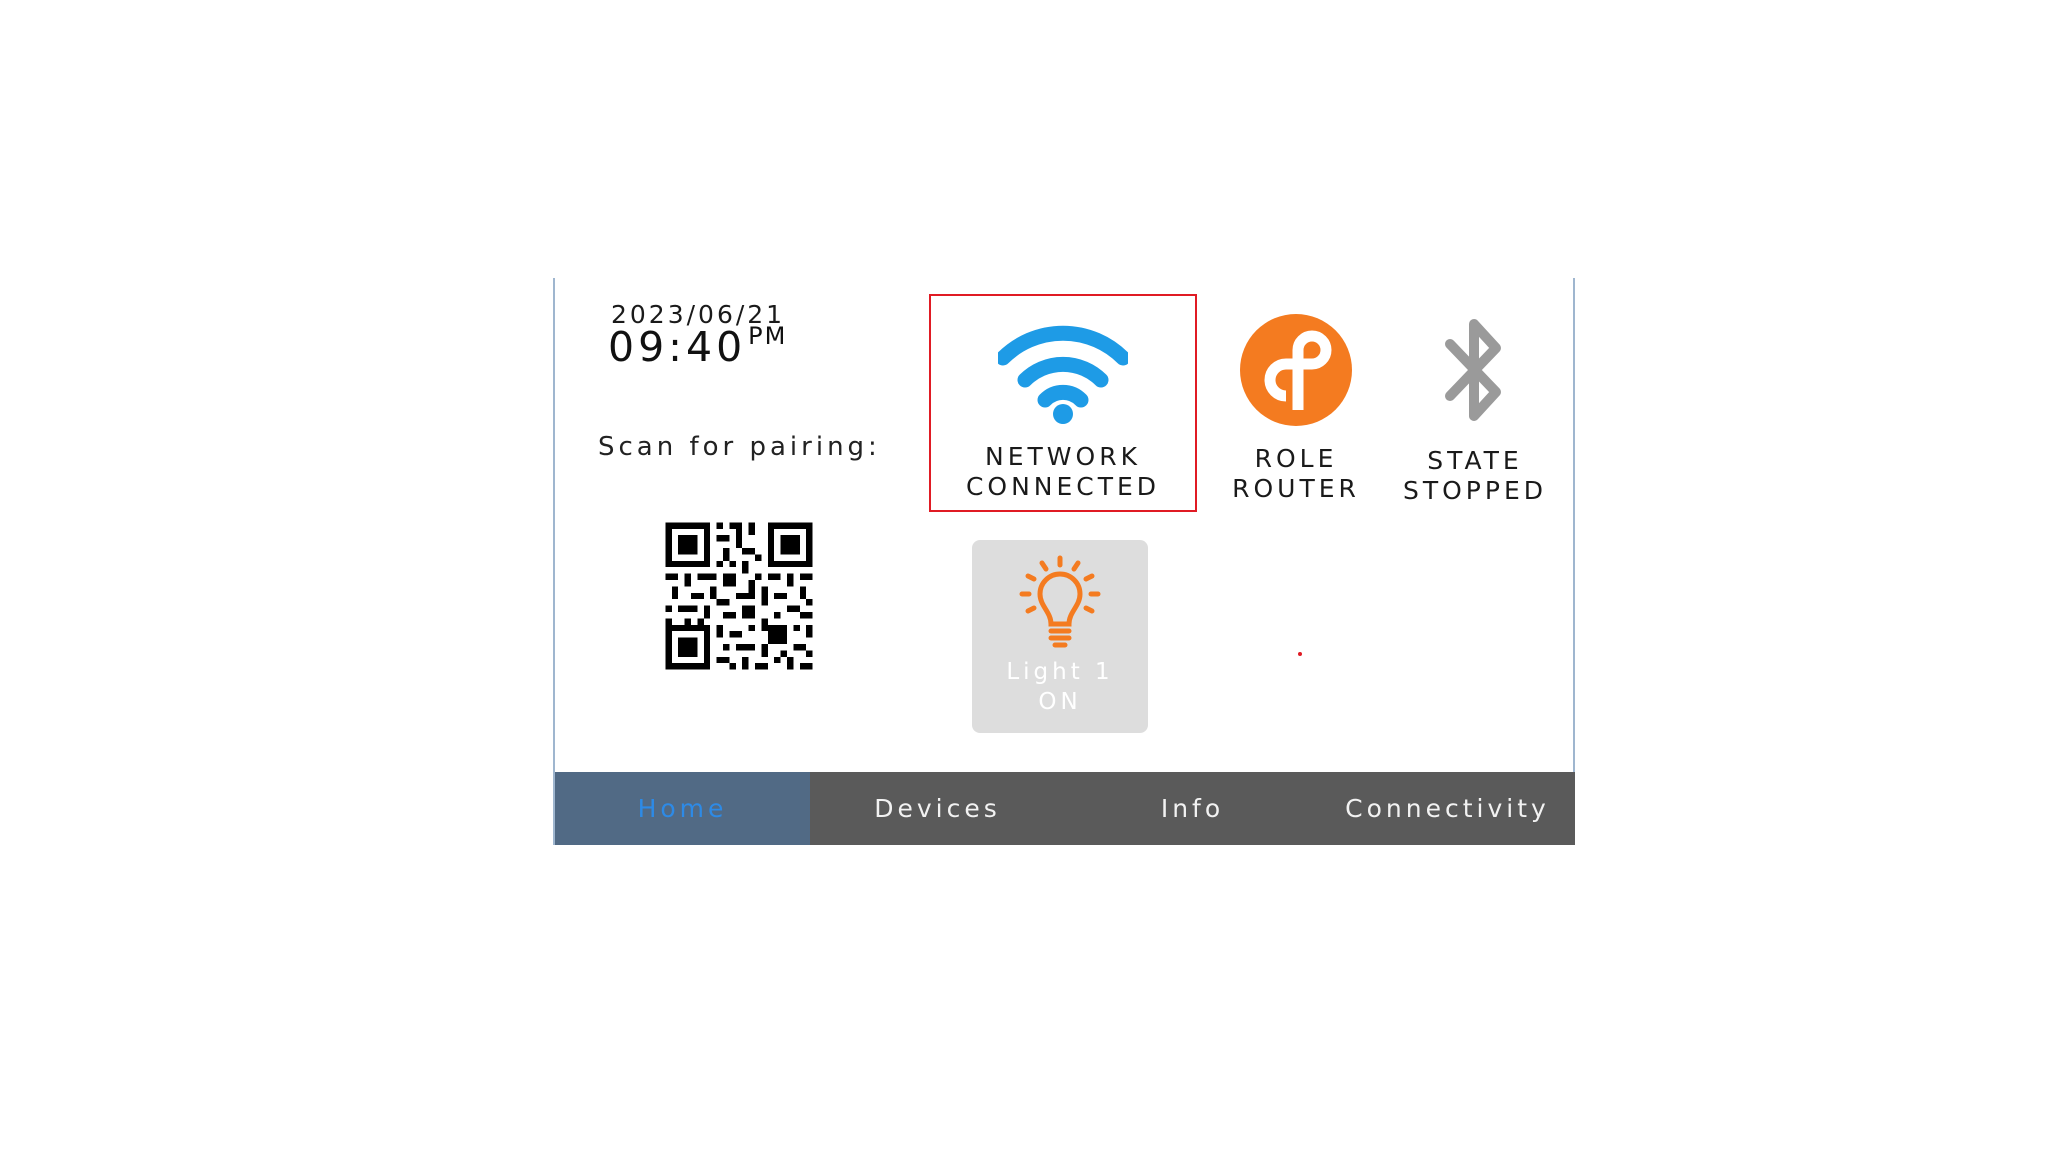  What do you see at coordinates (677, 347) in the screenshot?
I see `time-value: 09:40` at bounding box center [677, 347].